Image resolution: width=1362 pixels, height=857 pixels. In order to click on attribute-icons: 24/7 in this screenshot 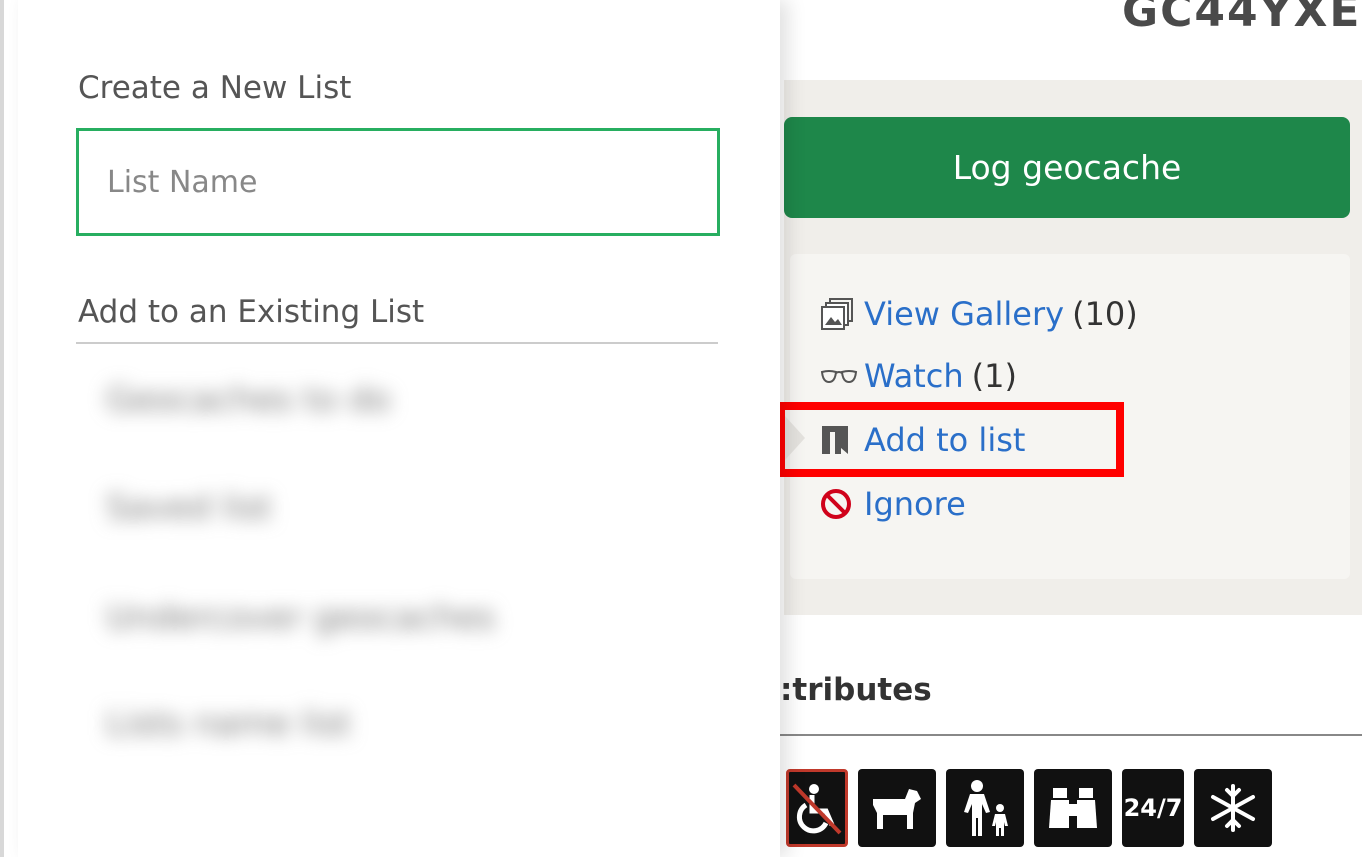, I will do `click(1029, 808)`.